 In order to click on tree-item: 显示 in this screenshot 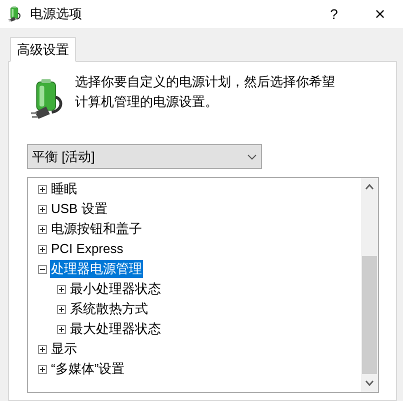, I will do `click(64, 349)`.